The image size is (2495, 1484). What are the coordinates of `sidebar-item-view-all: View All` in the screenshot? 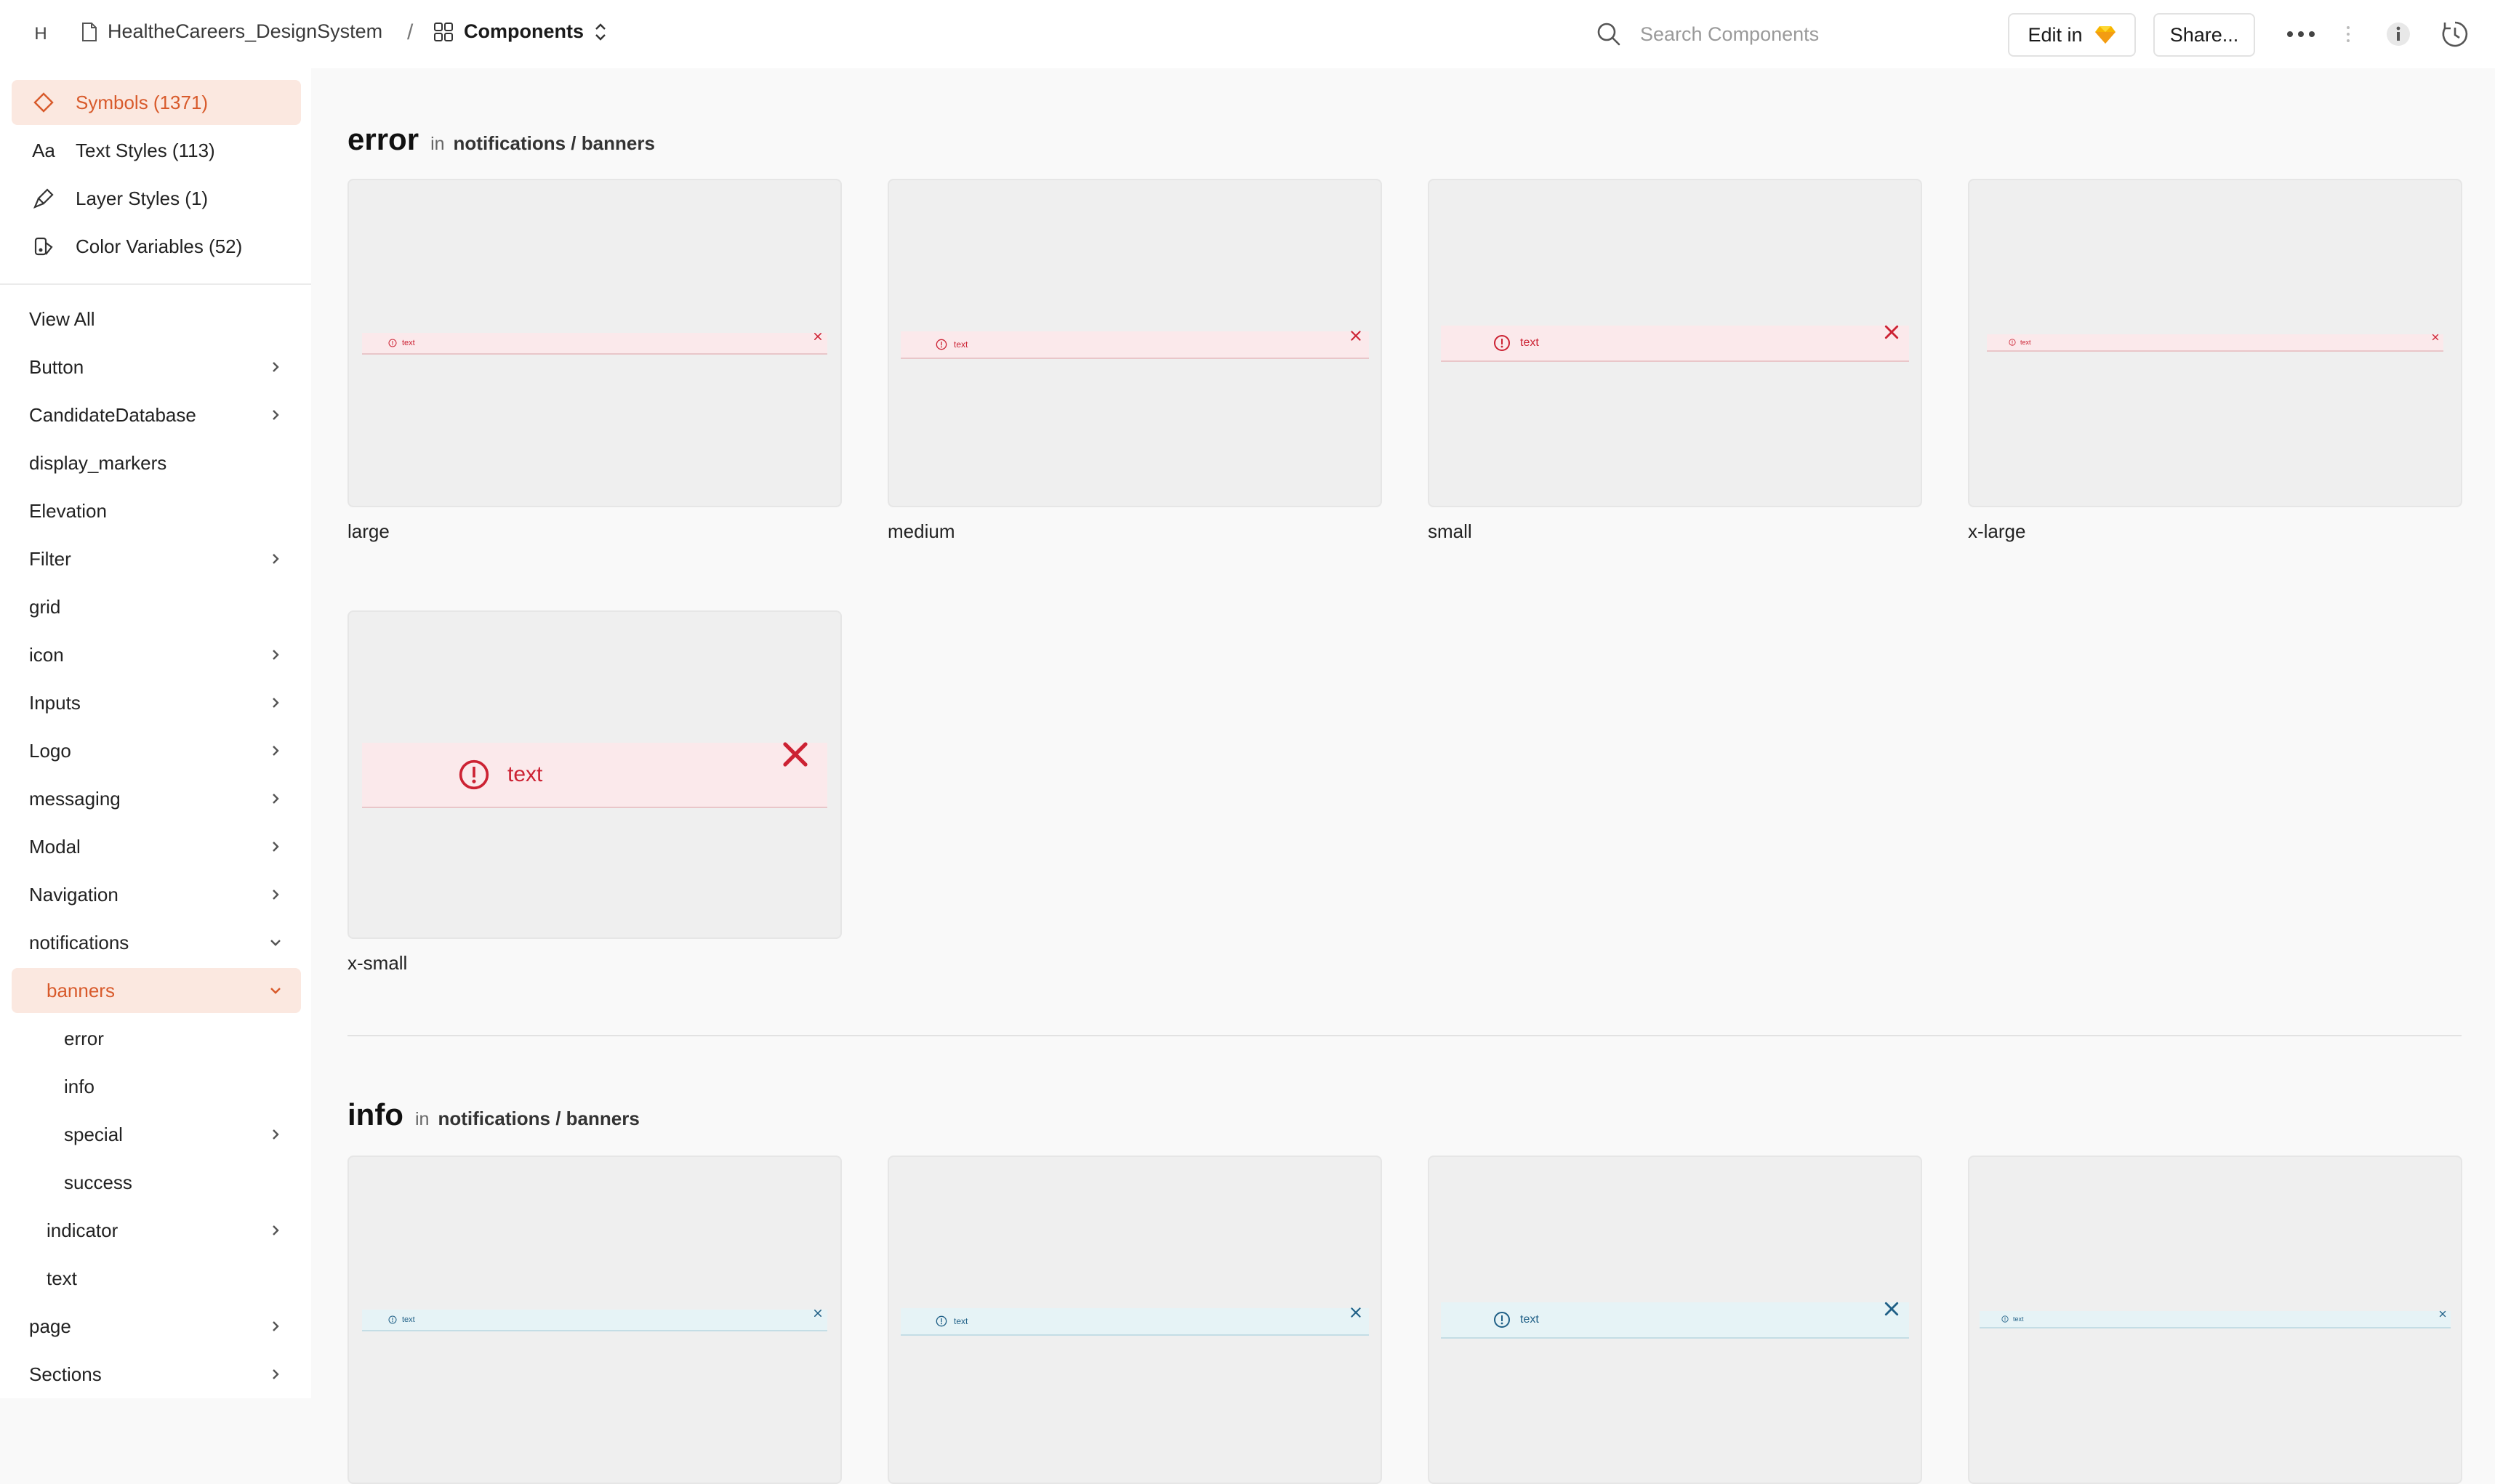 It's located at (156, 320).